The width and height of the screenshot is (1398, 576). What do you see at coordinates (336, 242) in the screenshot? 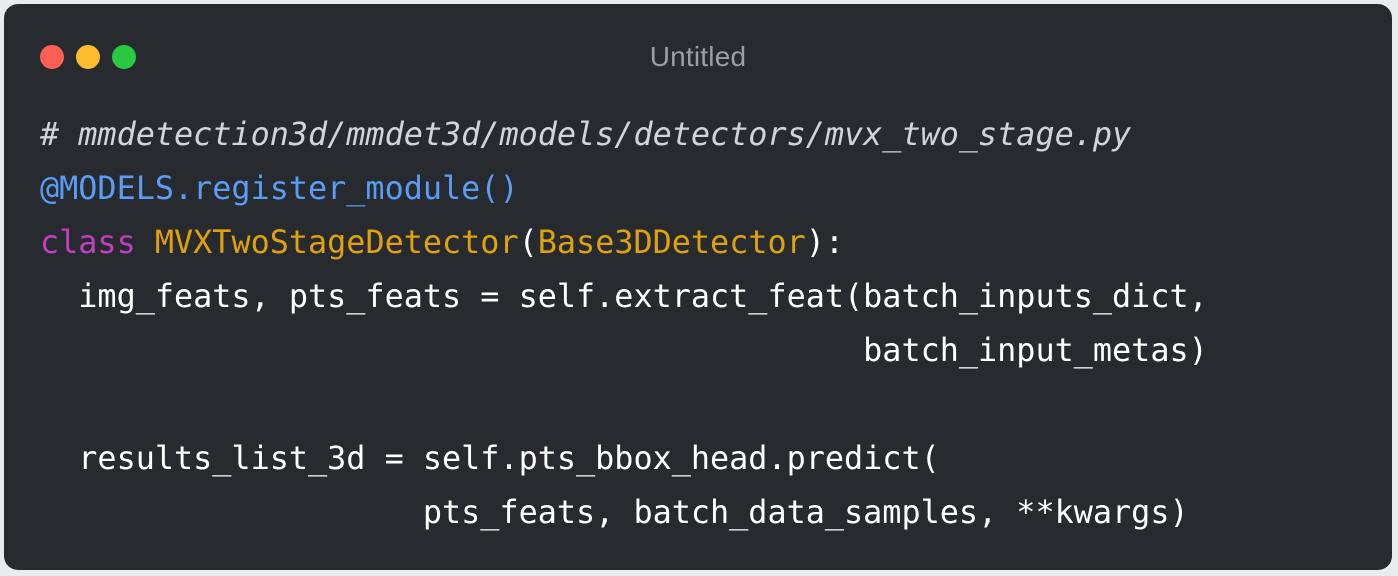
I see `code-token-class: MVXTwoStageDetector` at bounding box center [336, 242].